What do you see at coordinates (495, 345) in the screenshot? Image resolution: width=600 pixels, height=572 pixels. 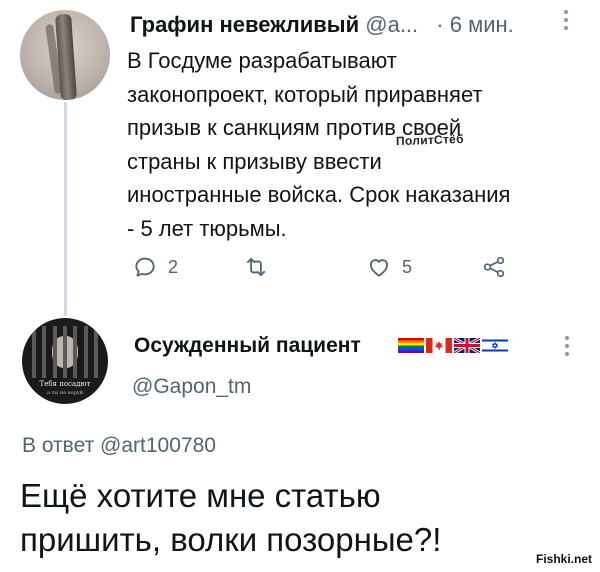 I see `israel-flag-icon` at bounding box center [495, 345].